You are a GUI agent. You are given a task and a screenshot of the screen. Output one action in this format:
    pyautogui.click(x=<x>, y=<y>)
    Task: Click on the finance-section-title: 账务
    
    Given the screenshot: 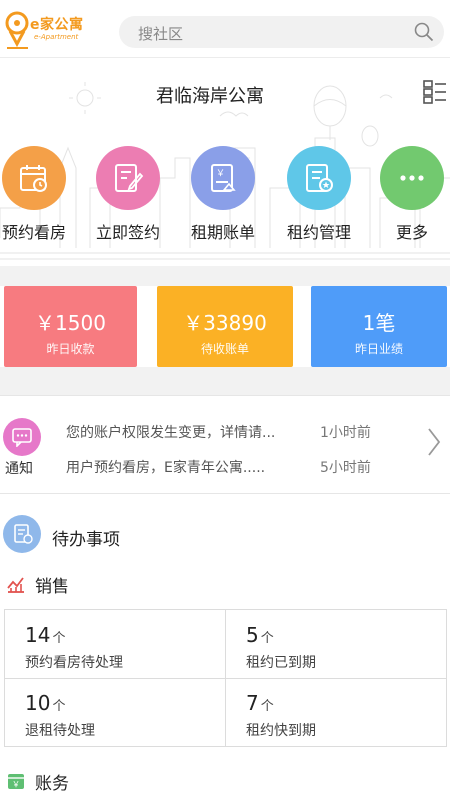 What is the action you would take?
    pyautogui.click(x=52, y=784)
    